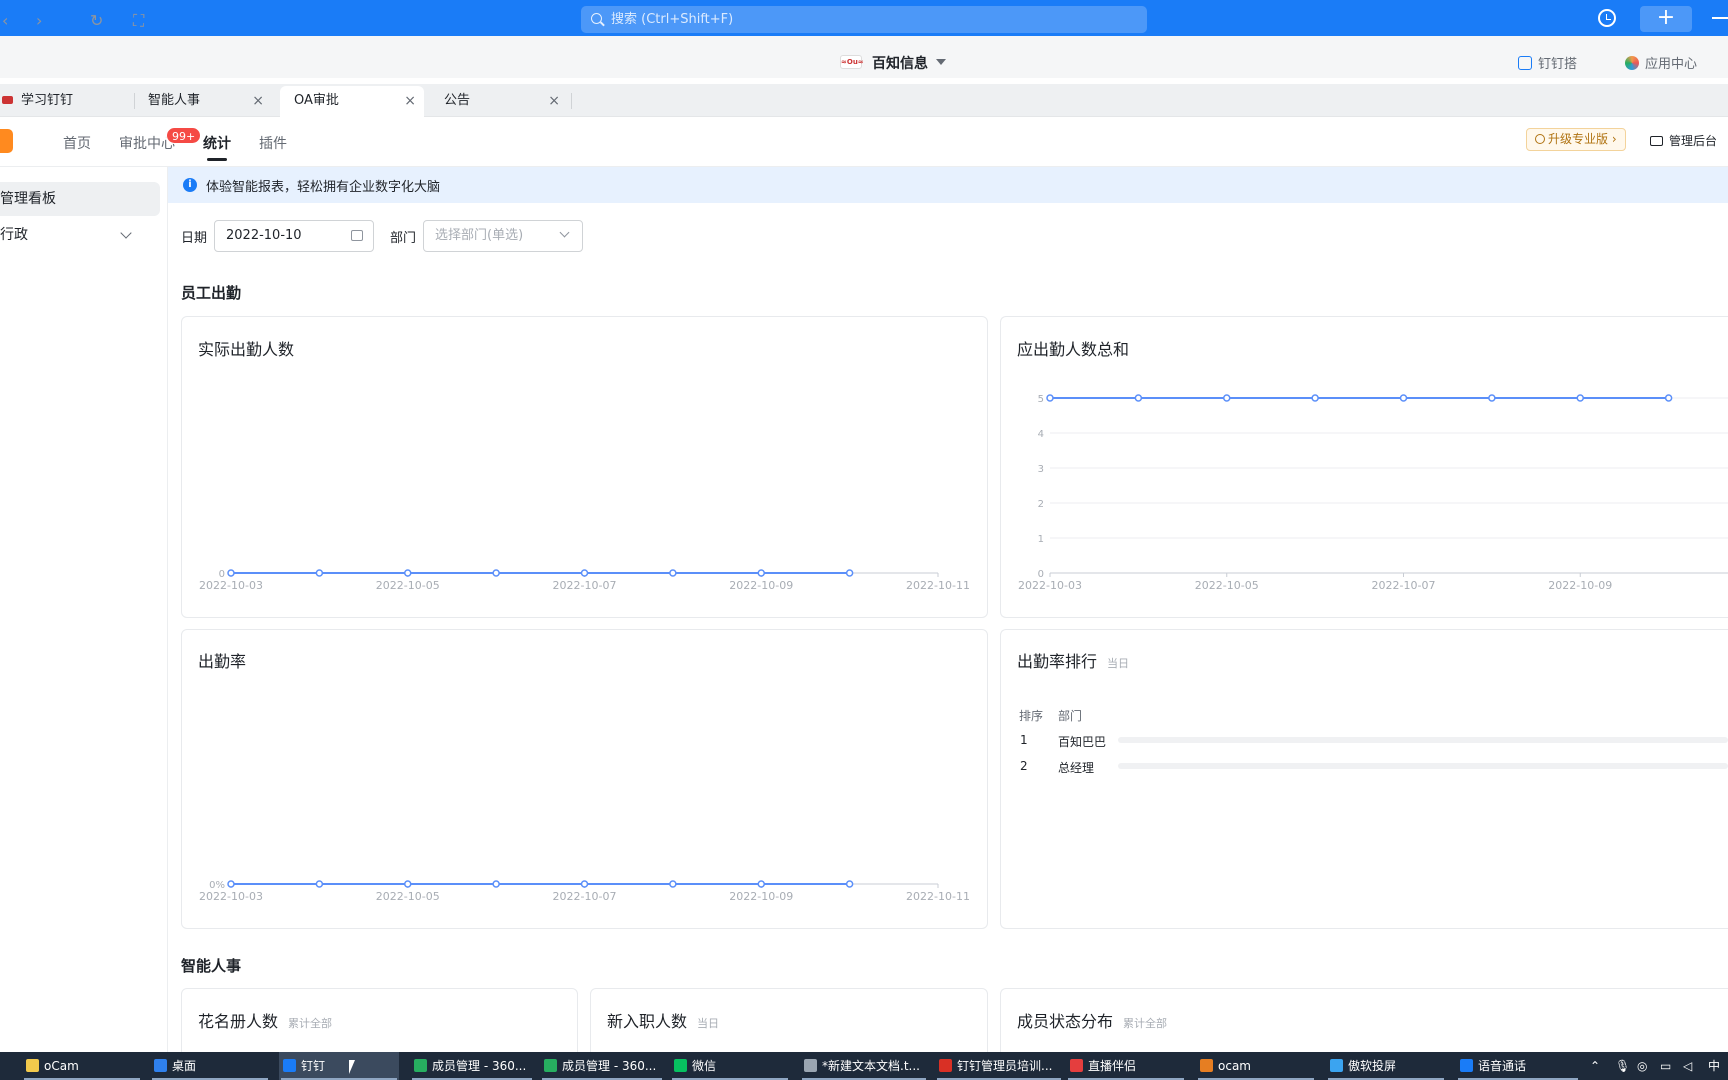 This screenshot has width=1728, height=1080. I want to click on rank-bar, so click(1423, 766).